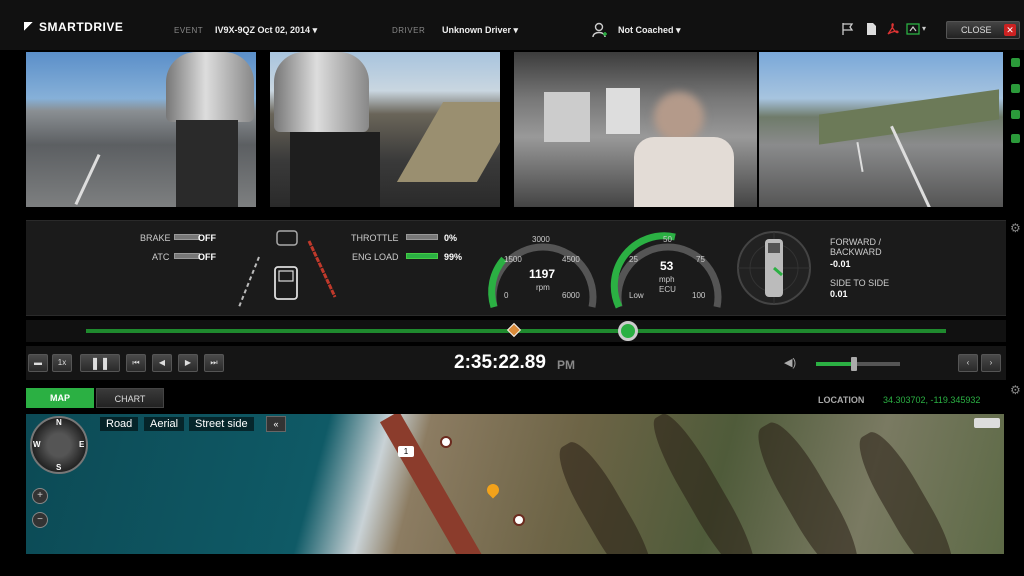  What do you see at coordinates (835, 364) in the screenshot?
I see `volume-fill` at bounding box center [835, 364].